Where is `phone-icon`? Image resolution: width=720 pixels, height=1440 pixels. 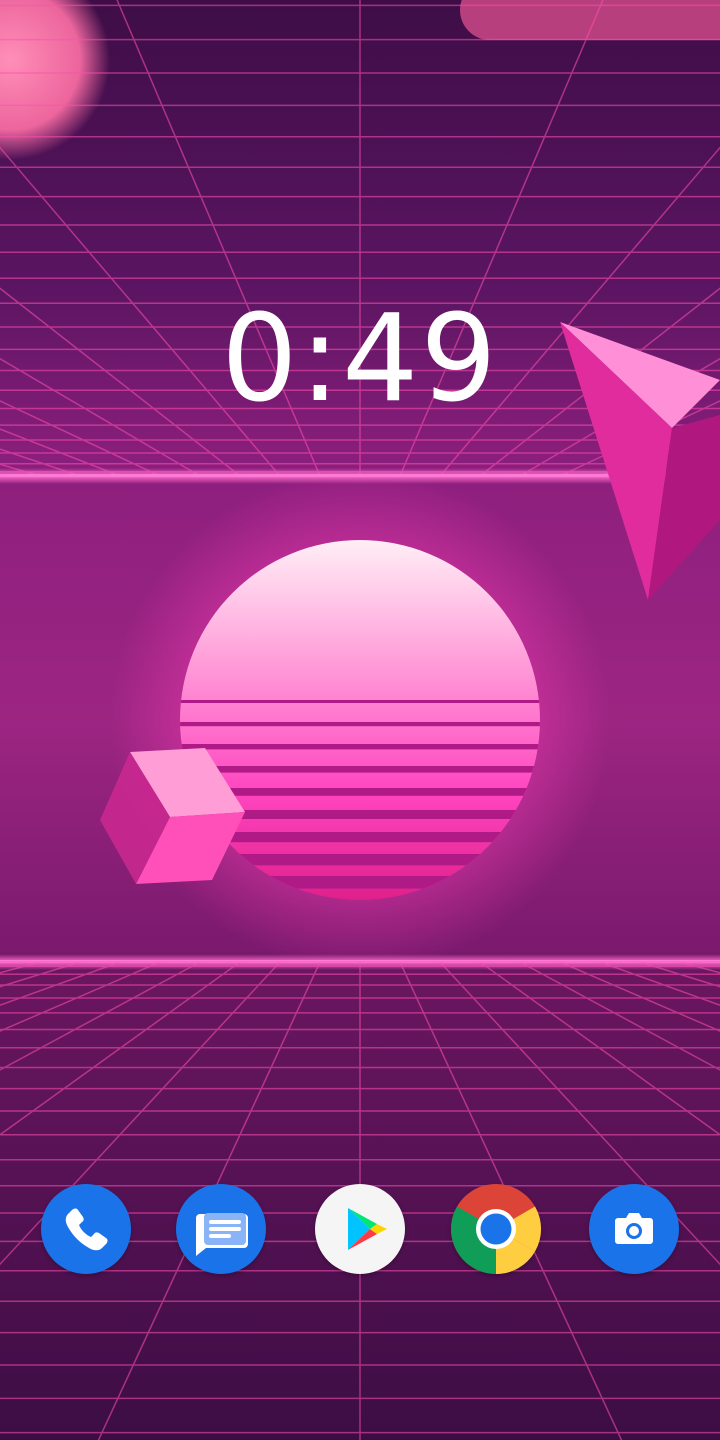
phone-icon is located at coordinates (86, 1229).